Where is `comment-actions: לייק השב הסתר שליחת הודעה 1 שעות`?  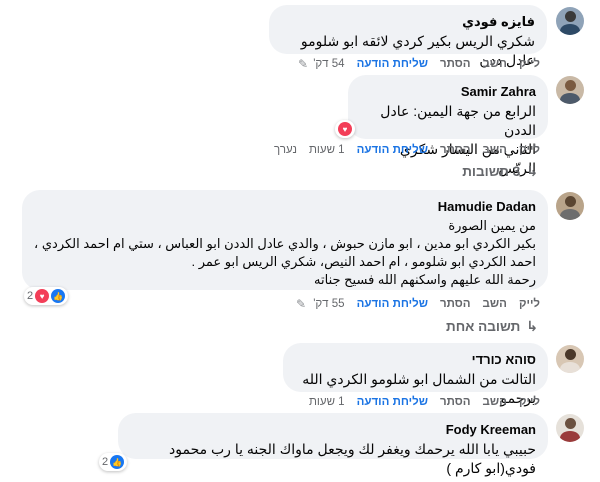
comment-actions: לייק השב הסתר שליחת הודעה 1 שעות is located at coordinates (424, 402).